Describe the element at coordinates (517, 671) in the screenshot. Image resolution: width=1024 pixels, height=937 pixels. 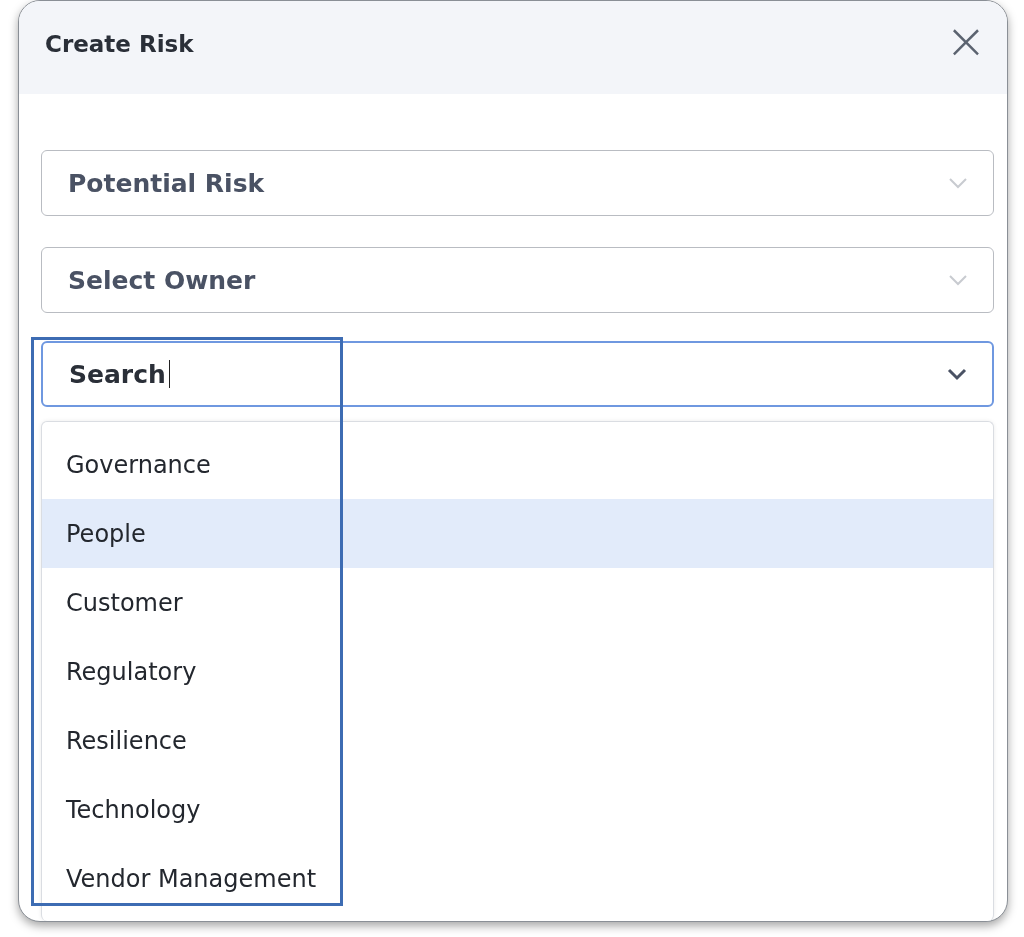
I see `dropdown-option: Regulatory` at that location.